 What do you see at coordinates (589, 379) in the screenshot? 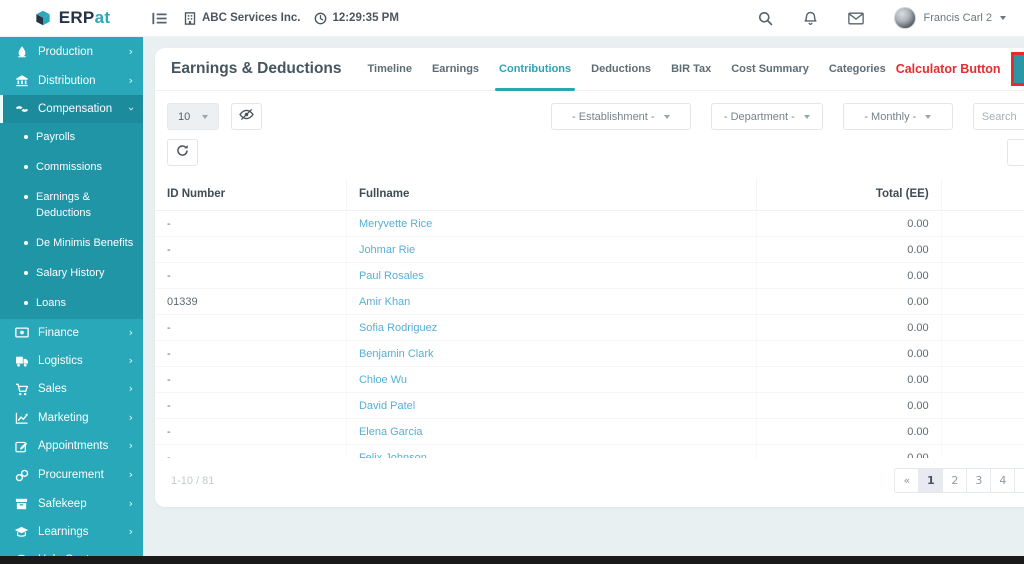
I see `table-row: - Chloe Wu 0.00 0.00` at bounding box center [589, 379].